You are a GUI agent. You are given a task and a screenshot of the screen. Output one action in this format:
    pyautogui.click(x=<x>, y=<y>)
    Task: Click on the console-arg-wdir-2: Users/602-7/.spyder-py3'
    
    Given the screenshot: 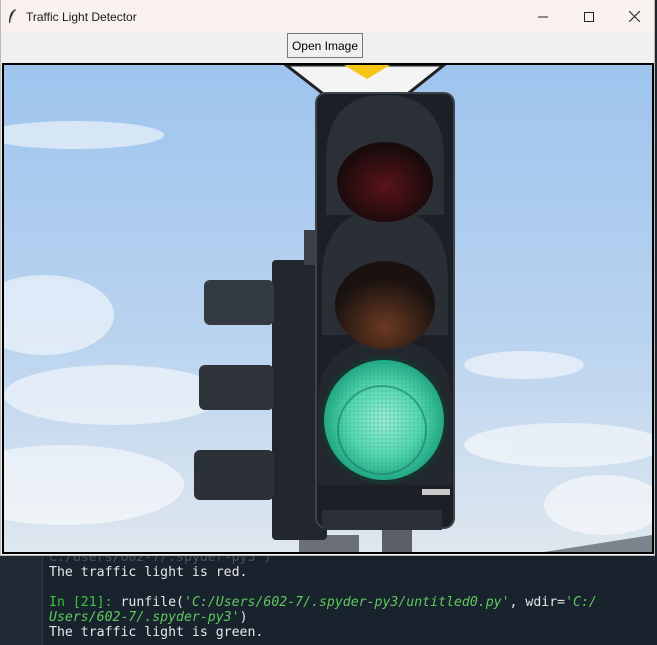 What is the action you would take?
    pyautogui.click(x=144, y=617)
    